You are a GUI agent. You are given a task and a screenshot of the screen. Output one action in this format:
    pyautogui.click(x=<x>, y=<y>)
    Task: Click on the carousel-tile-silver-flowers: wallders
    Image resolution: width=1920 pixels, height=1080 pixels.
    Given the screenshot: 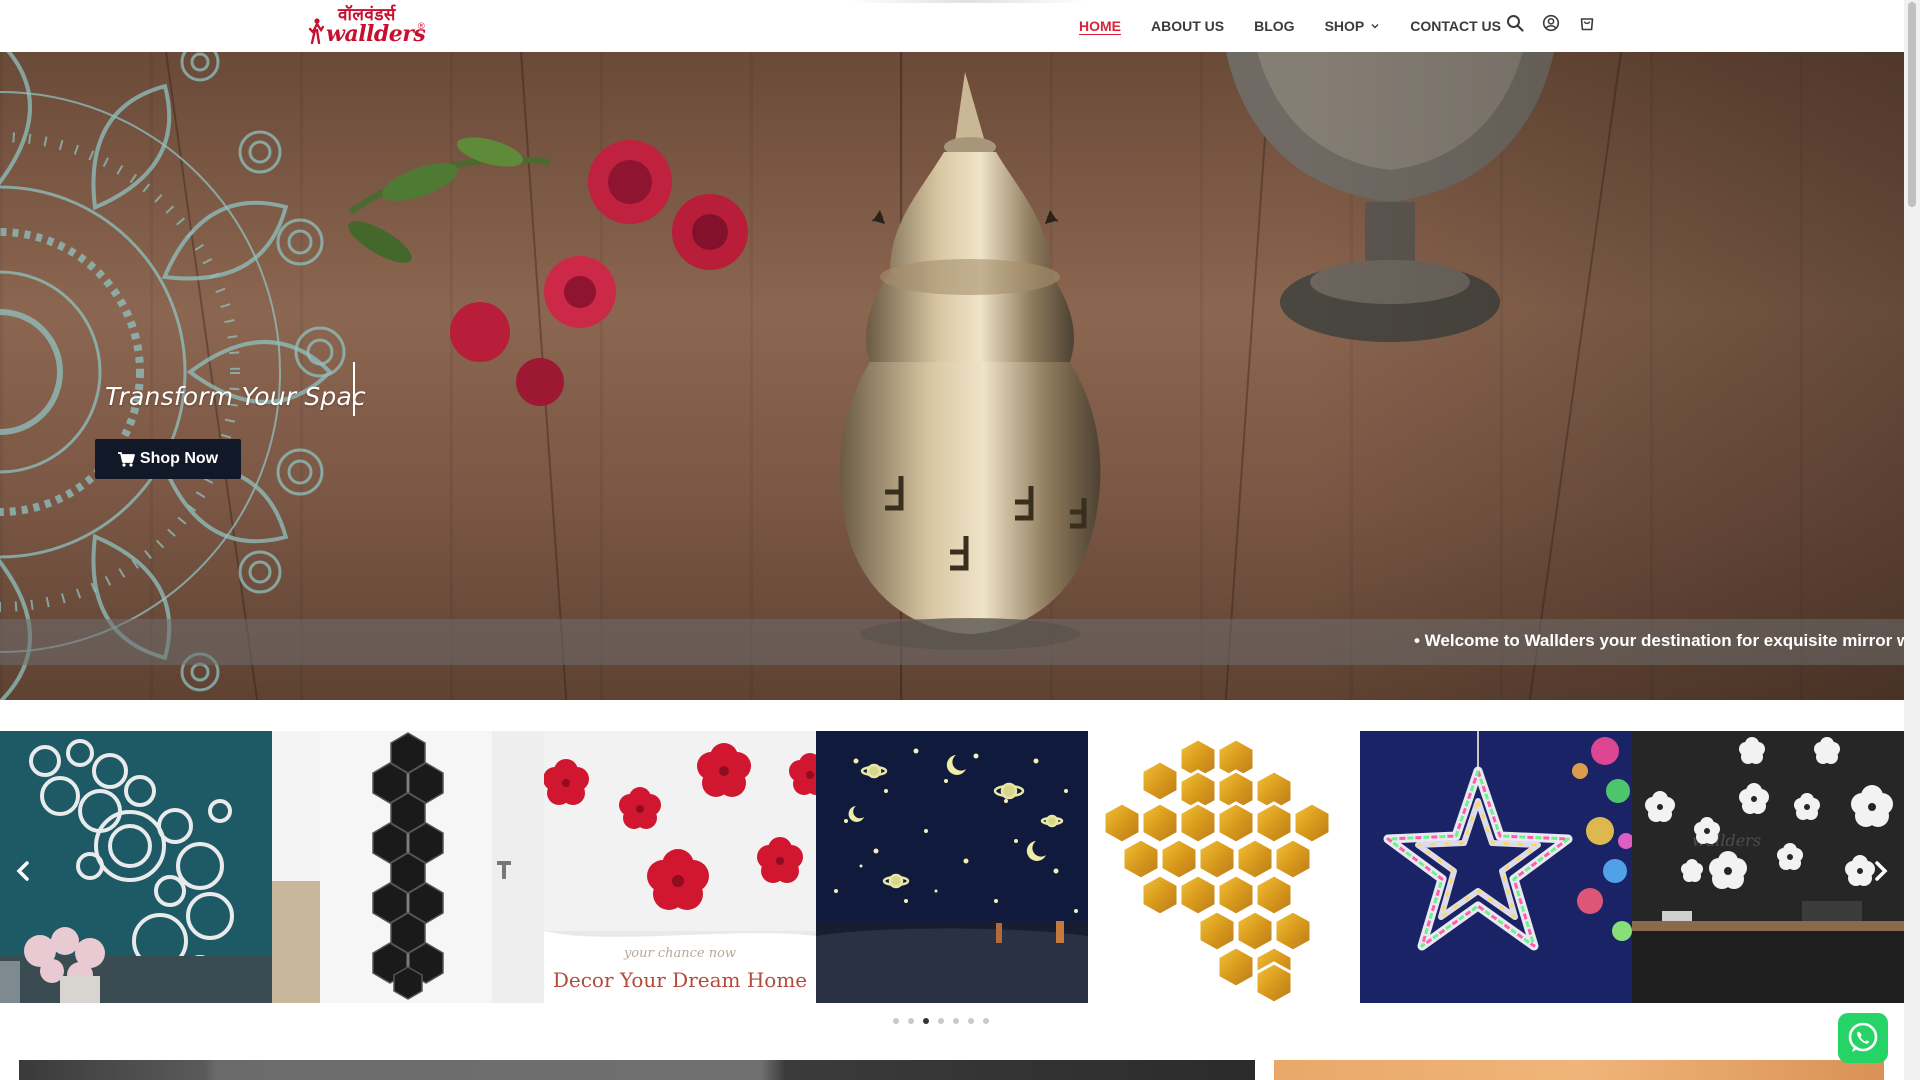 What is the action you would take?
    pyautogui.click(x=1768, y=867)
    